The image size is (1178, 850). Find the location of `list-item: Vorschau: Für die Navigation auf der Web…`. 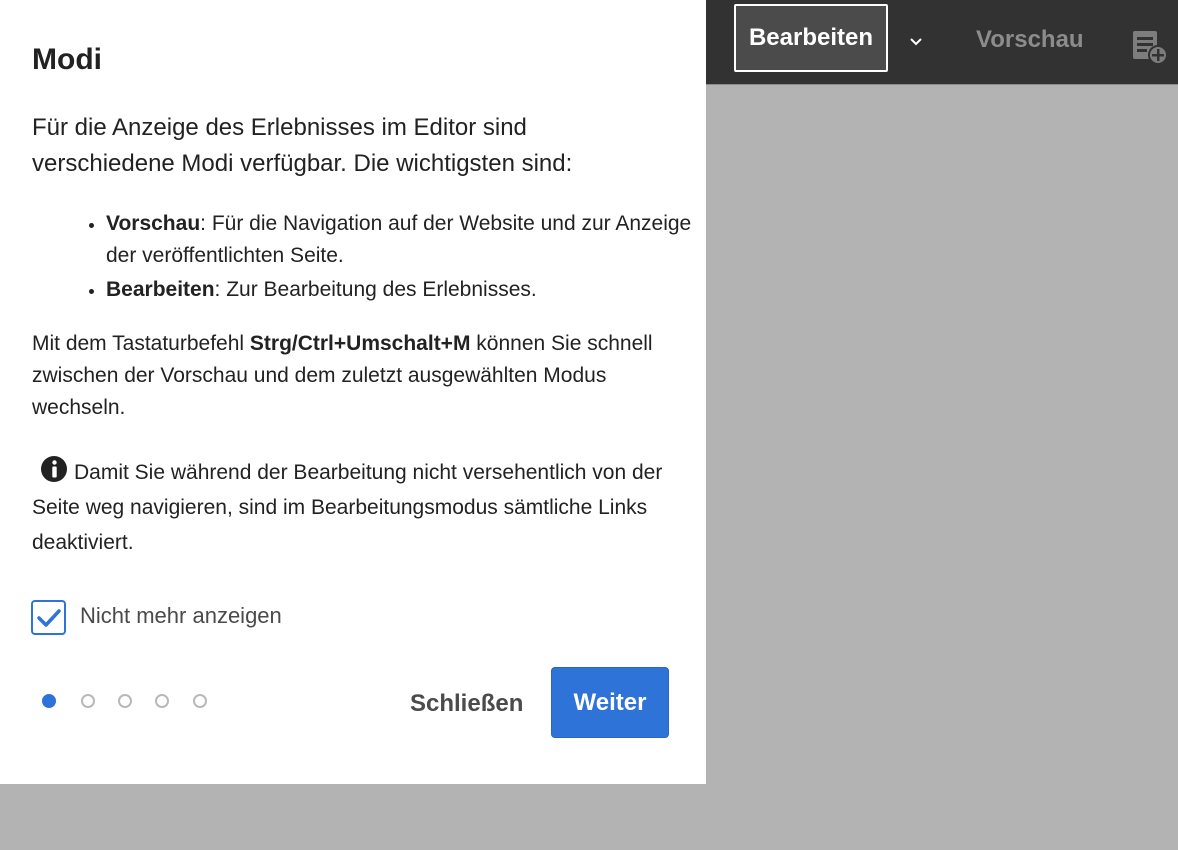

list-item: Vorschau: Für die Navigation auf der Web… is located at coordinates (406, 240).